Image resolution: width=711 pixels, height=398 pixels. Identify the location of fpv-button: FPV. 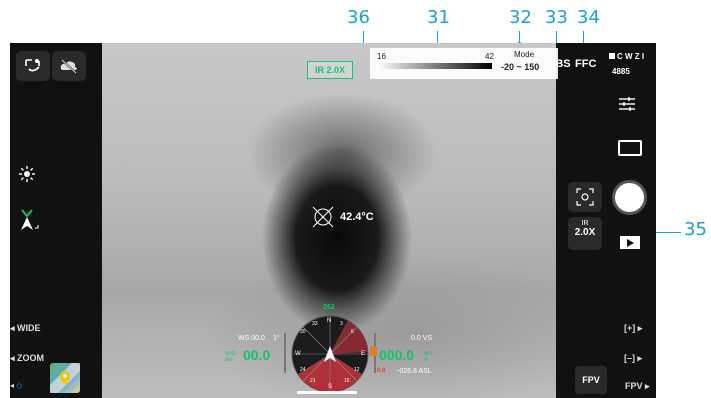
(591, 380).